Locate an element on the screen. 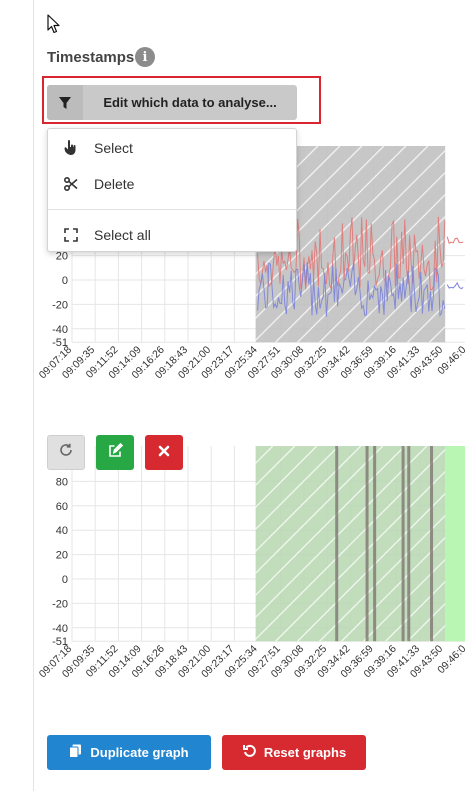 The image size is (465, 791). edit-button is located at coordinates (115, 452).